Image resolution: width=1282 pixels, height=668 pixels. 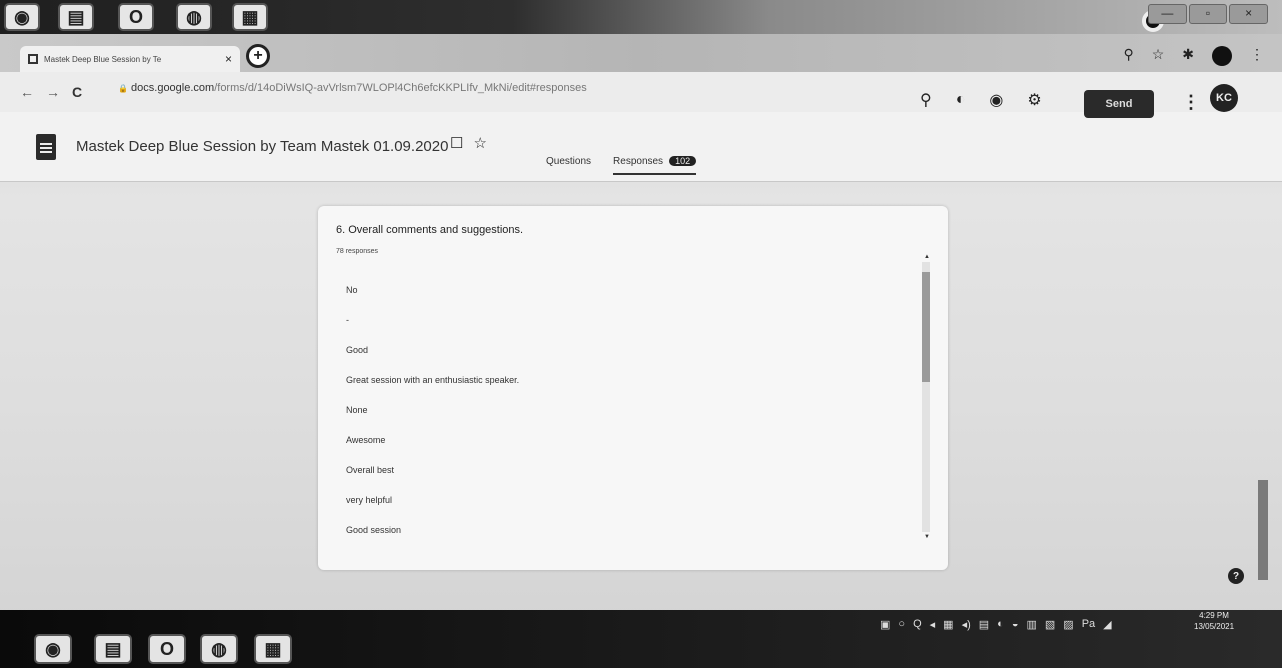 What do you see at coordinates (347, 320) in the screenshot?
I see `list-item: -` at bounding box center [347, 320].